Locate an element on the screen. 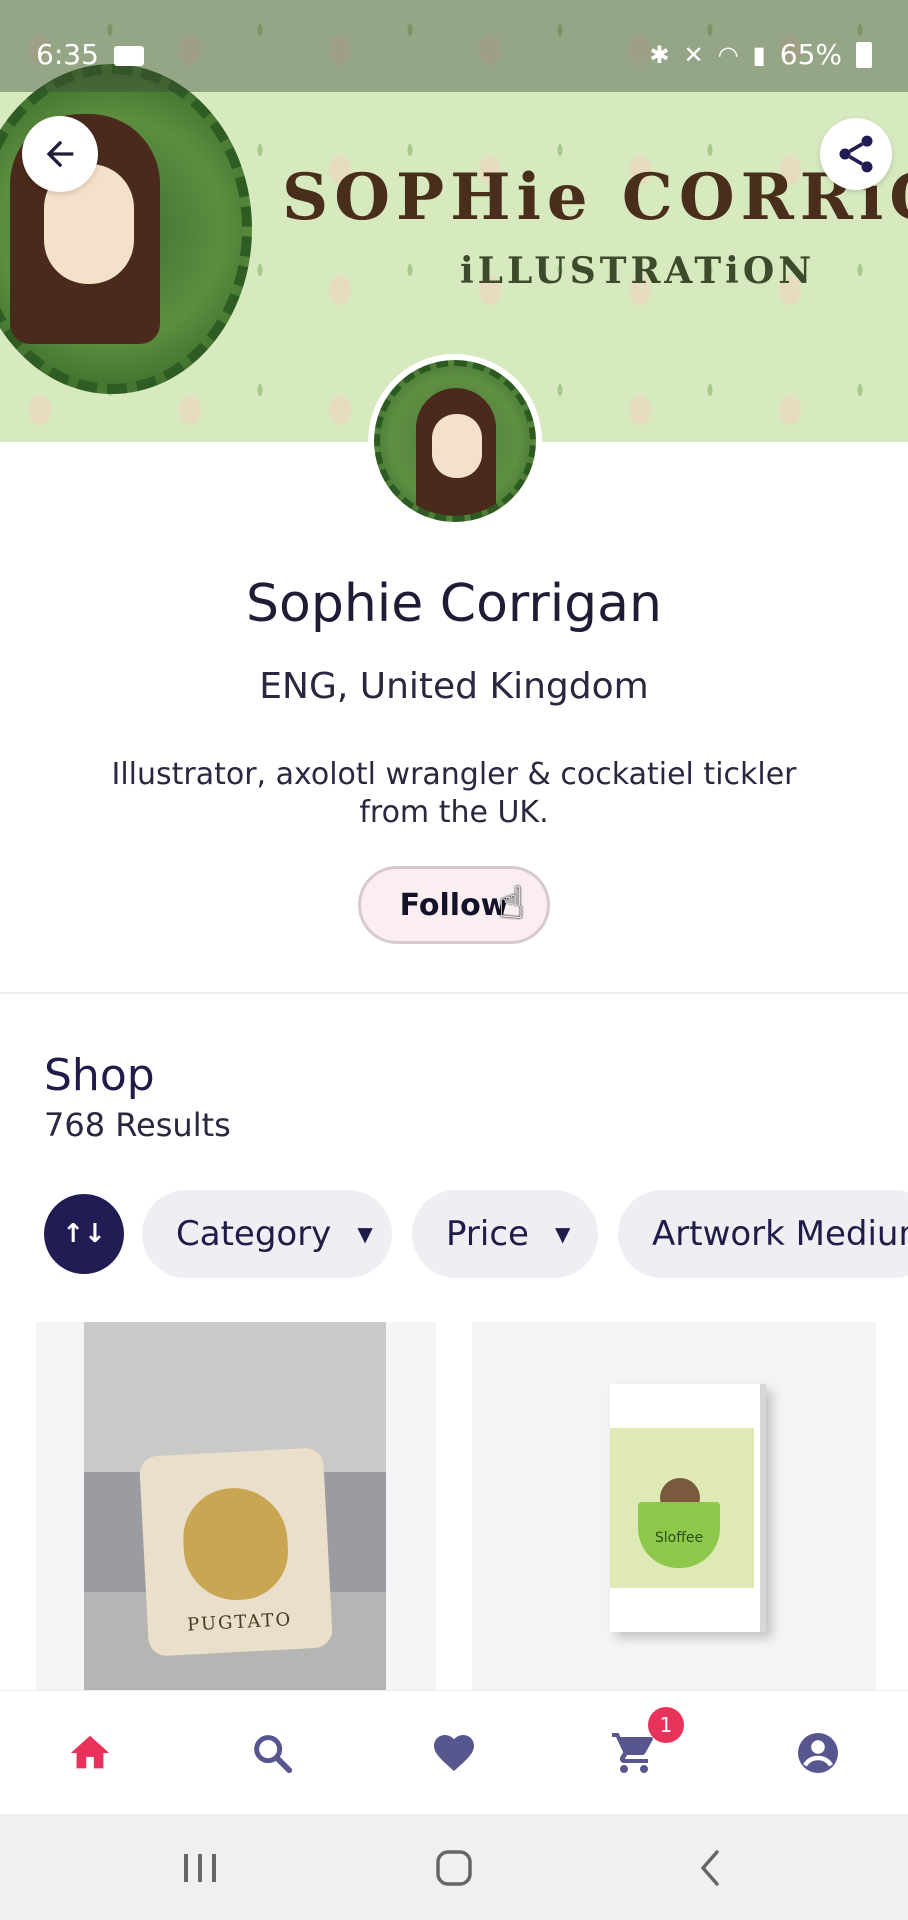 The height and width of the screenshot is (1920, 908). search-icon is located at coordinates (273, 1754).